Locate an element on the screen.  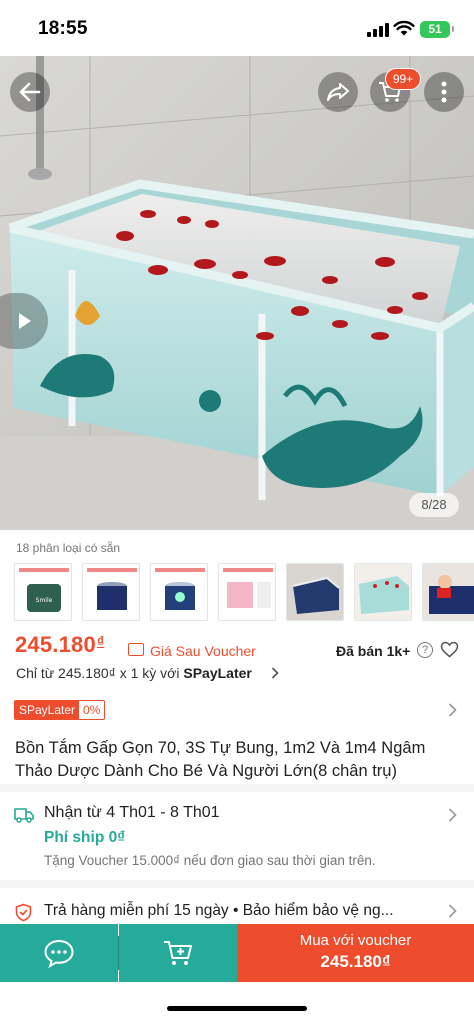
price-currency: ₫ is located at coordinates (100, 641).